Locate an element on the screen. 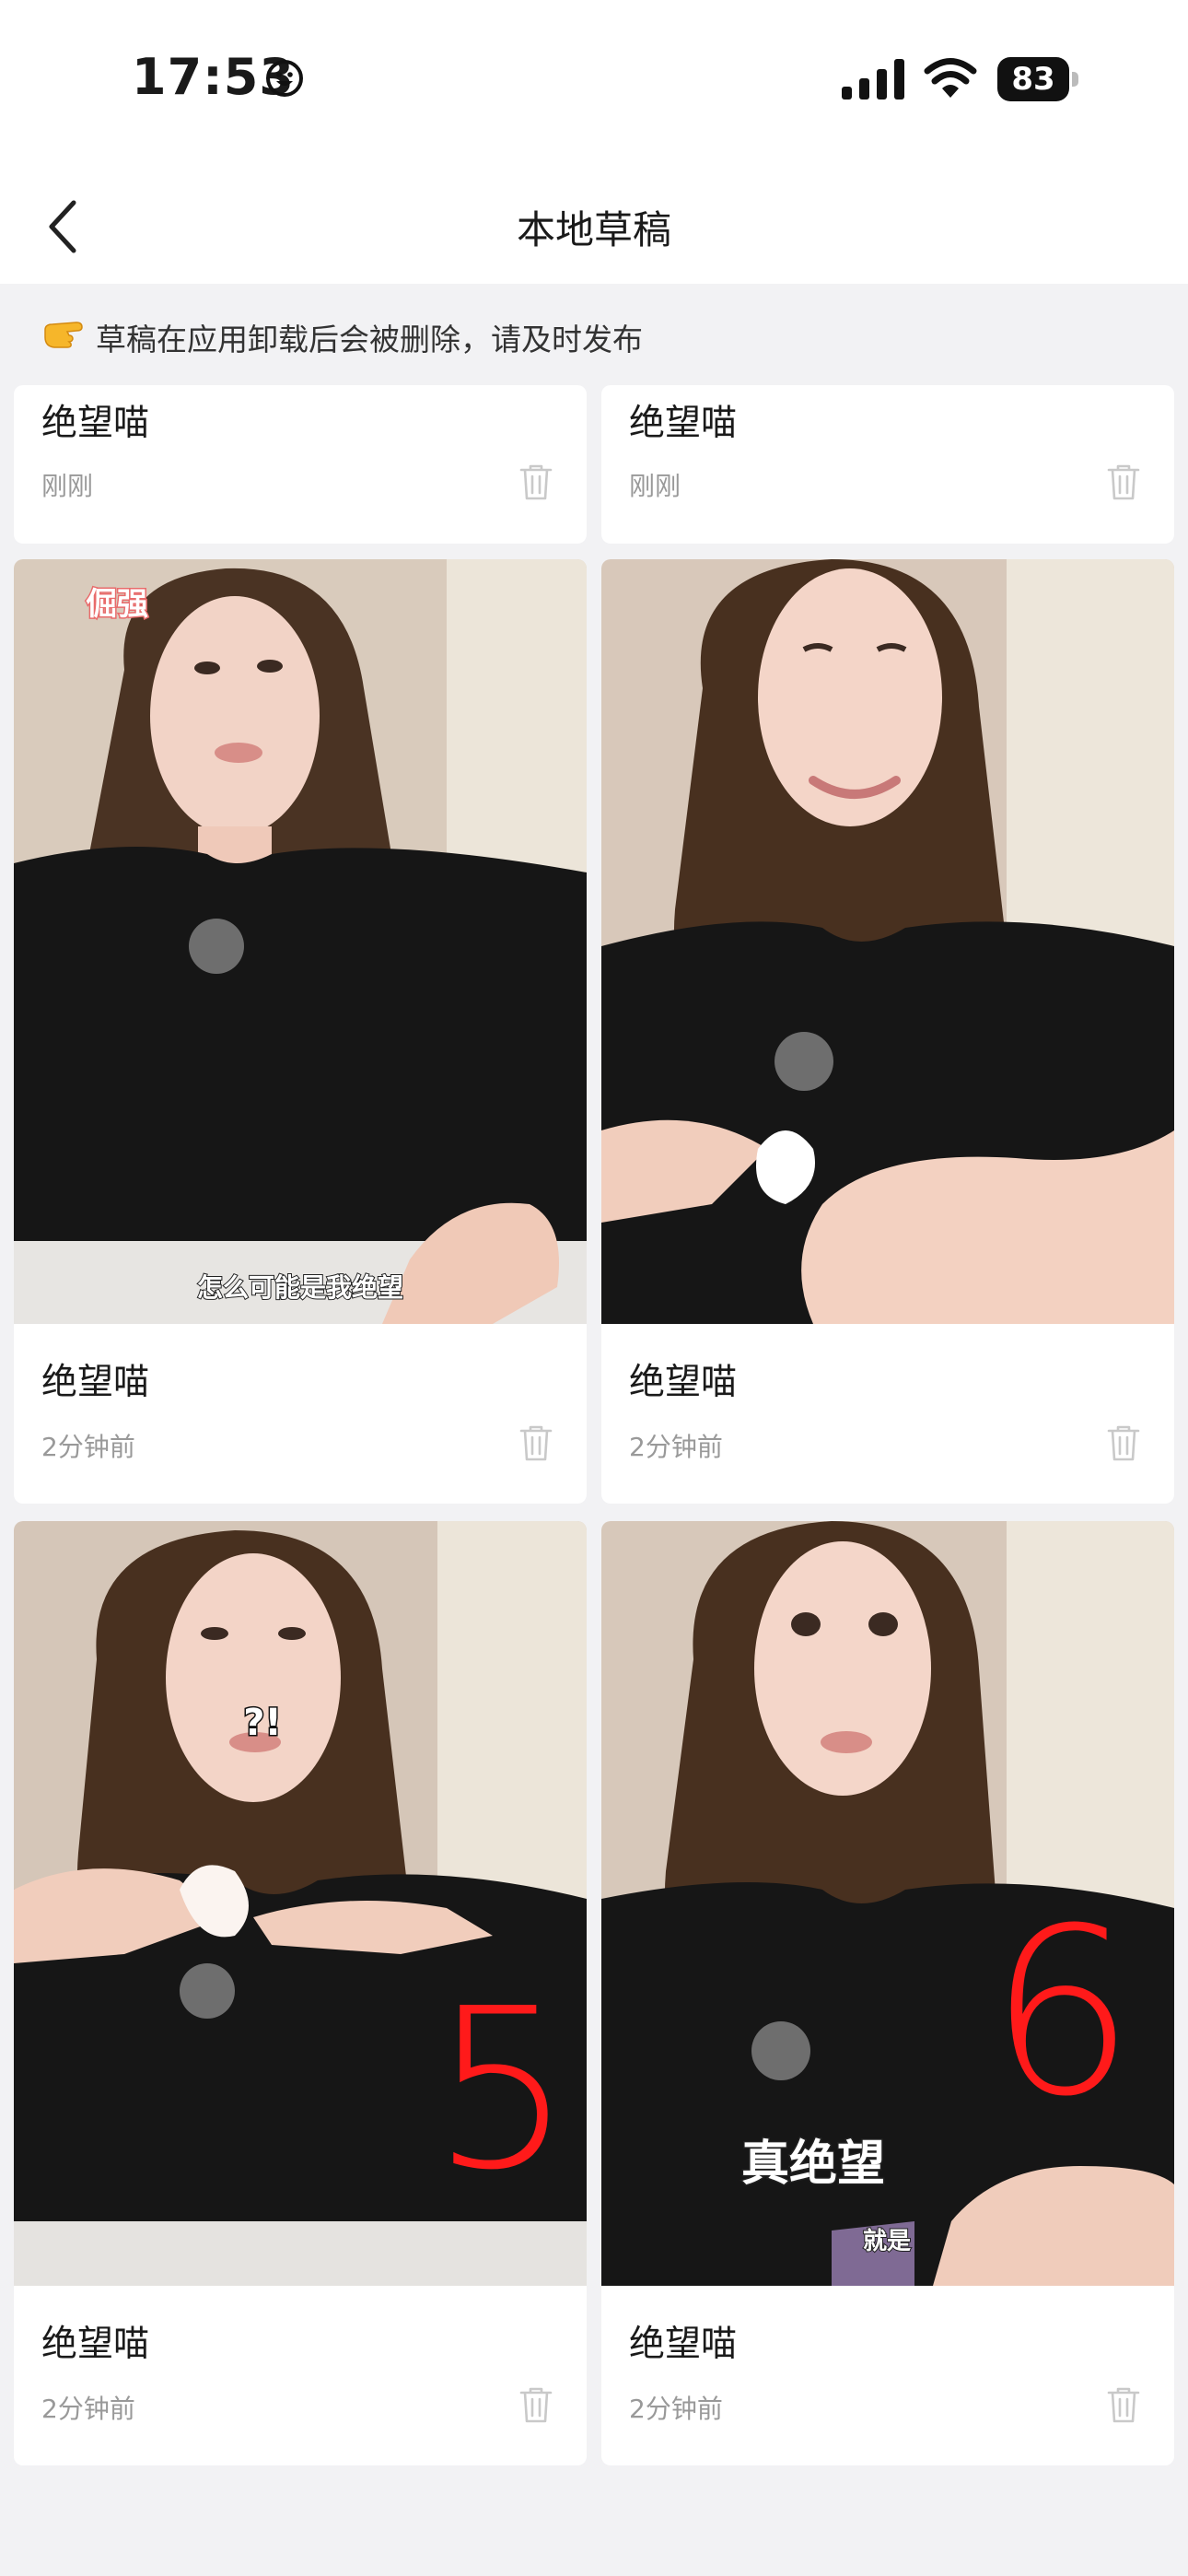 The width and height of the screenshot is (1188, 2576). status-bar: 17:53 83 is located at coordinates (594, 83).